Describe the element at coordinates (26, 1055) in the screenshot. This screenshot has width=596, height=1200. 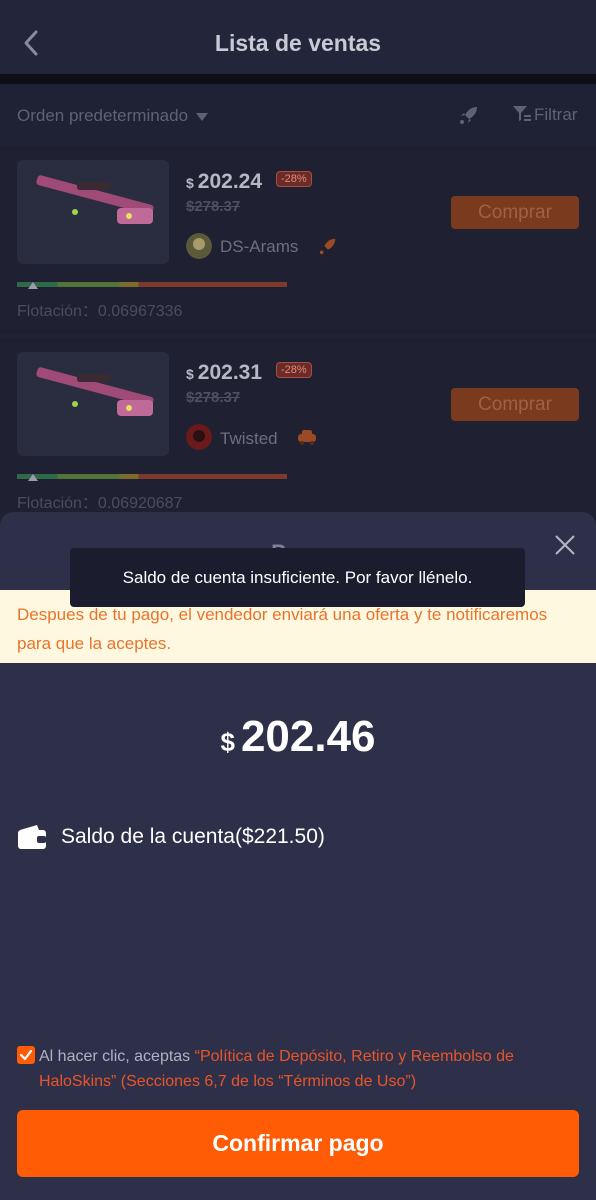
I see `terms-checkbox` at that location.